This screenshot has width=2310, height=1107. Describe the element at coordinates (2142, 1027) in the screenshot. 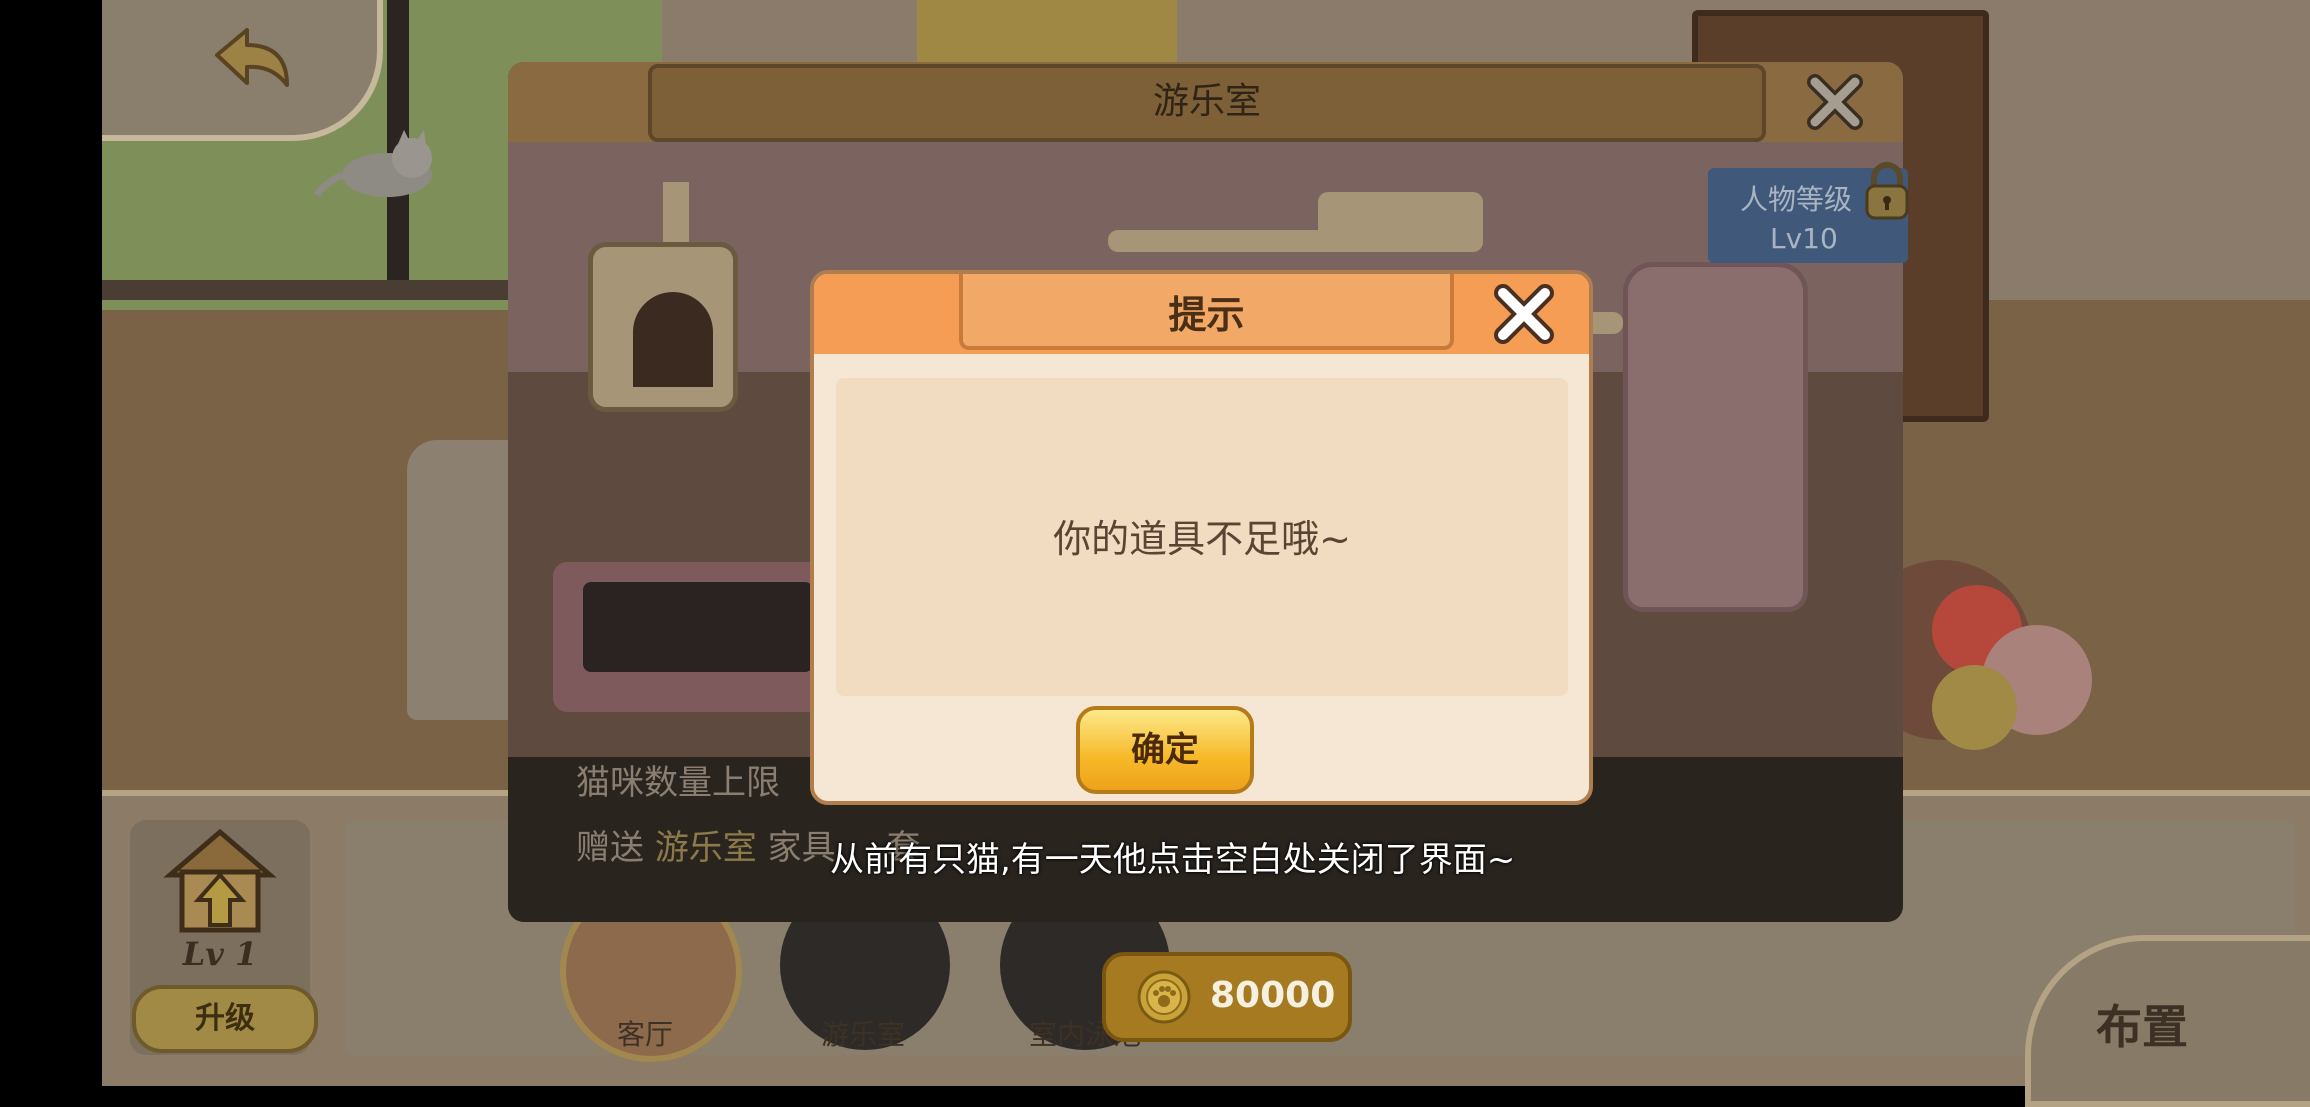

I see `arrange-label: 布置` at that location.